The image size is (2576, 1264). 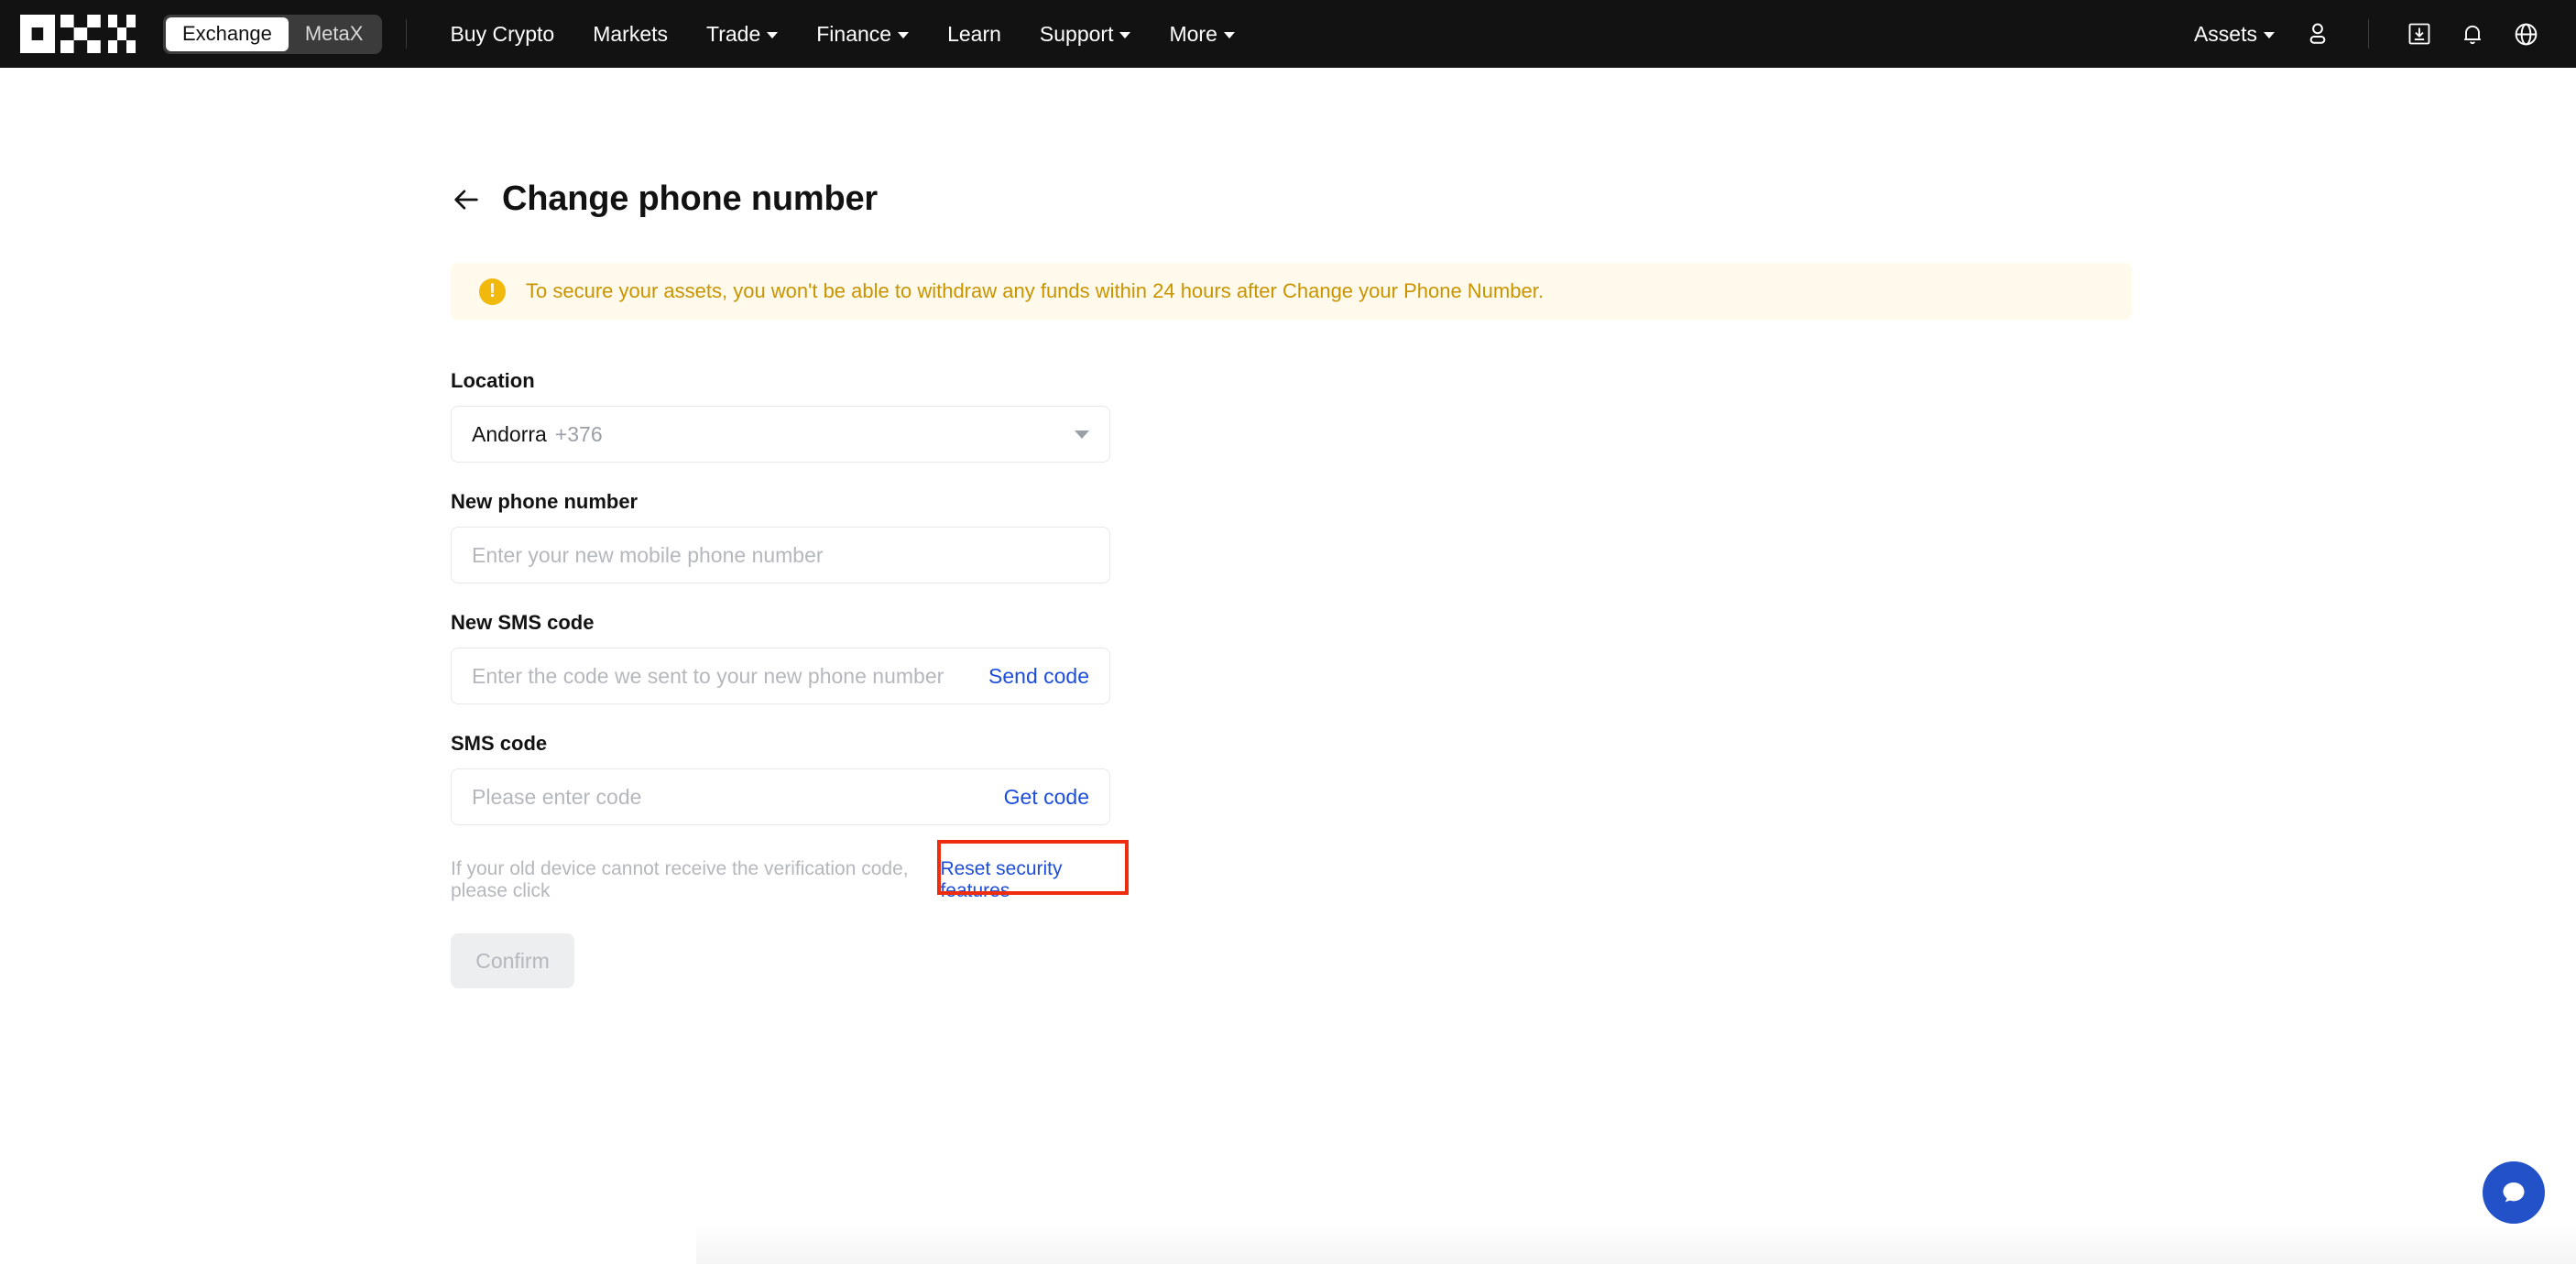 I want to click on nav-item-buy-crypto: Buy Crypto, so click(x=502, y=34).